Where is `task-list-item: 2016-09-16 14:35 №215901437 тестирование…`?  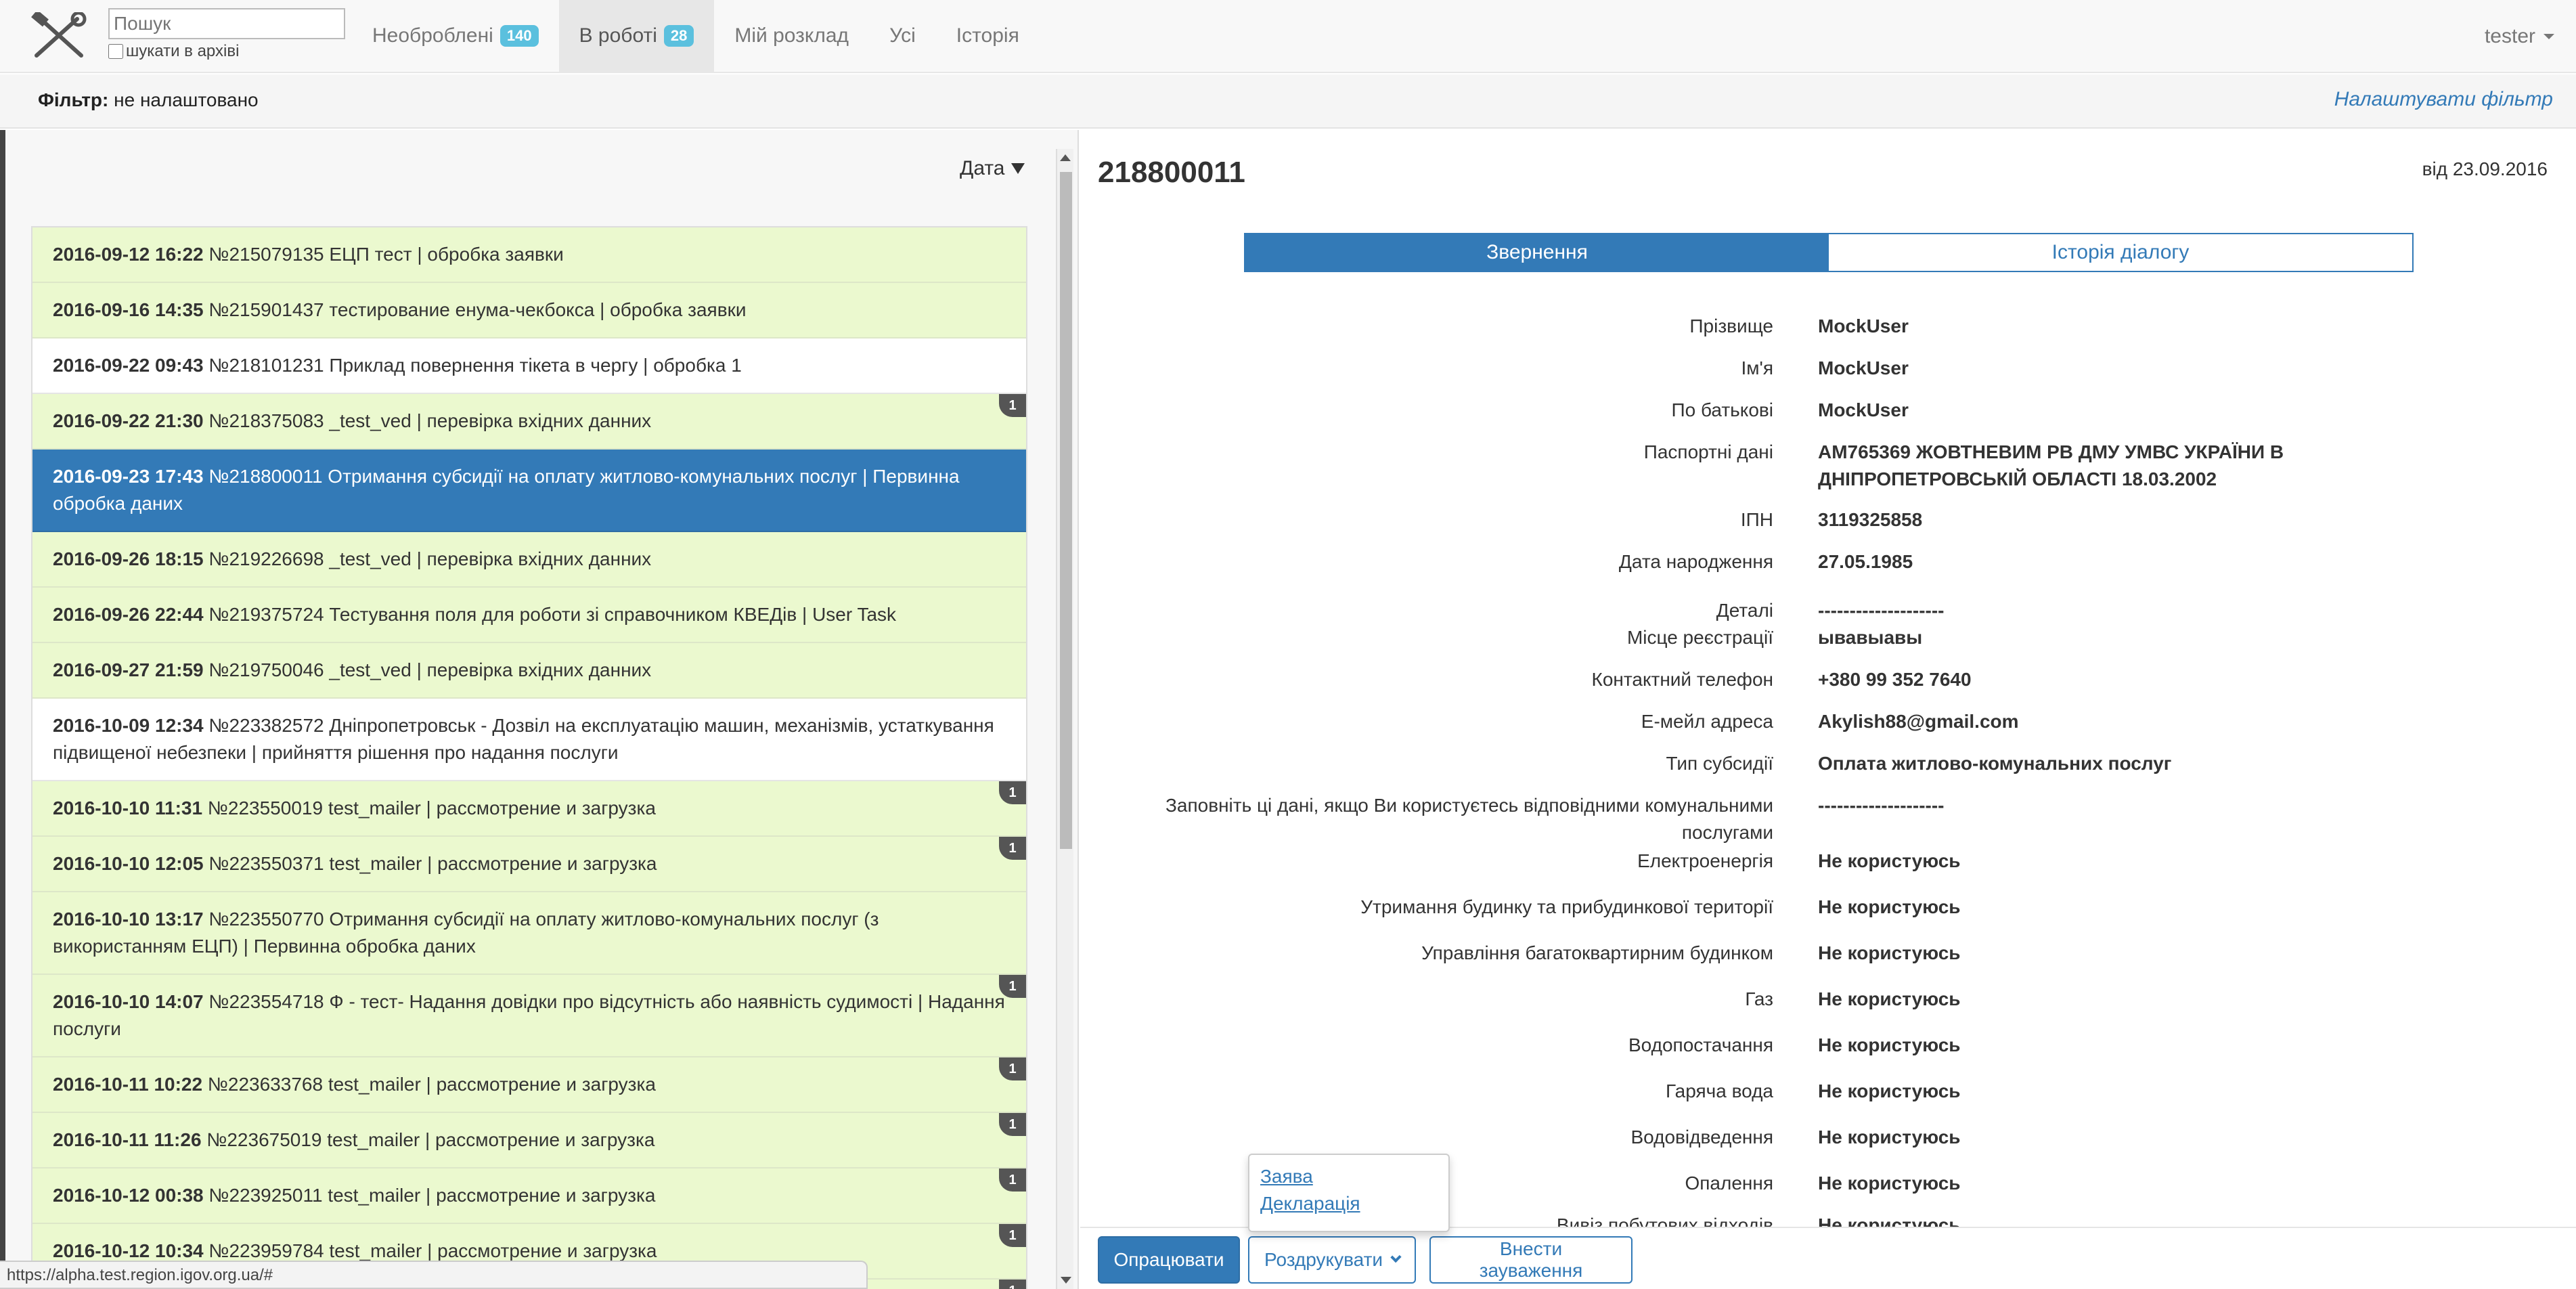
task-list-item: 2016-09-16 14:35 №215901437 тестирование… is located at coordinates (529, 310).